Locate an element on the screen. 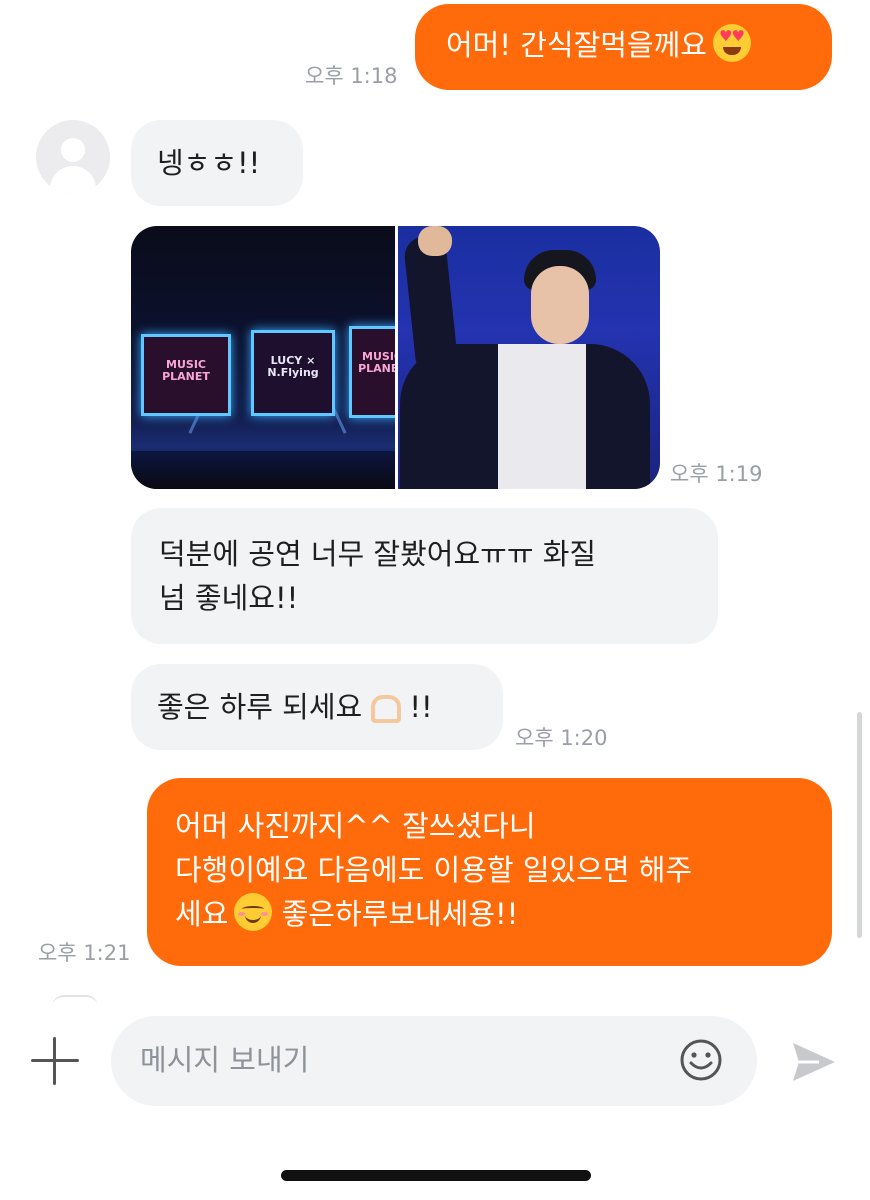 The height and width of the screenshot is (1200, 870). message-line: 넘 좋네요!! is located at coordinates (229, 598).